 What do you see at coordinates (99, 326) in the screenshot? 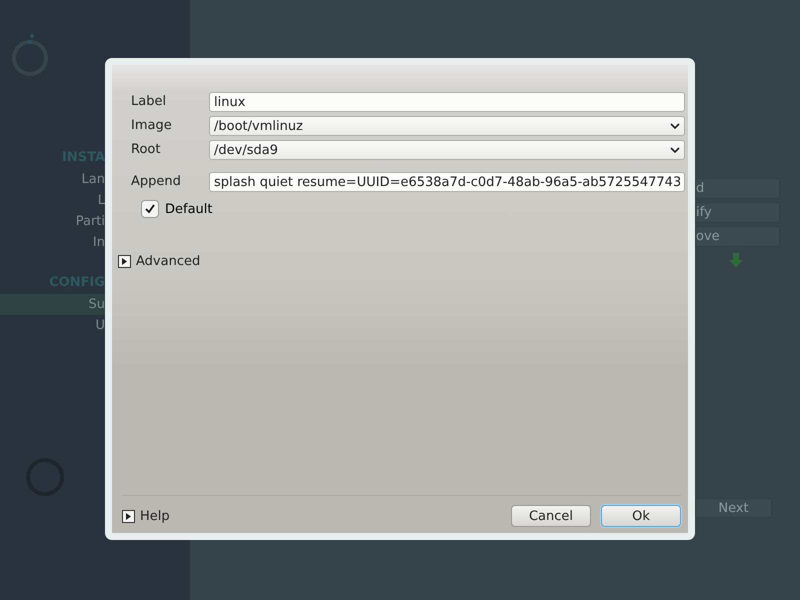
I see `step-item: U` at bounding box center [99, 326].